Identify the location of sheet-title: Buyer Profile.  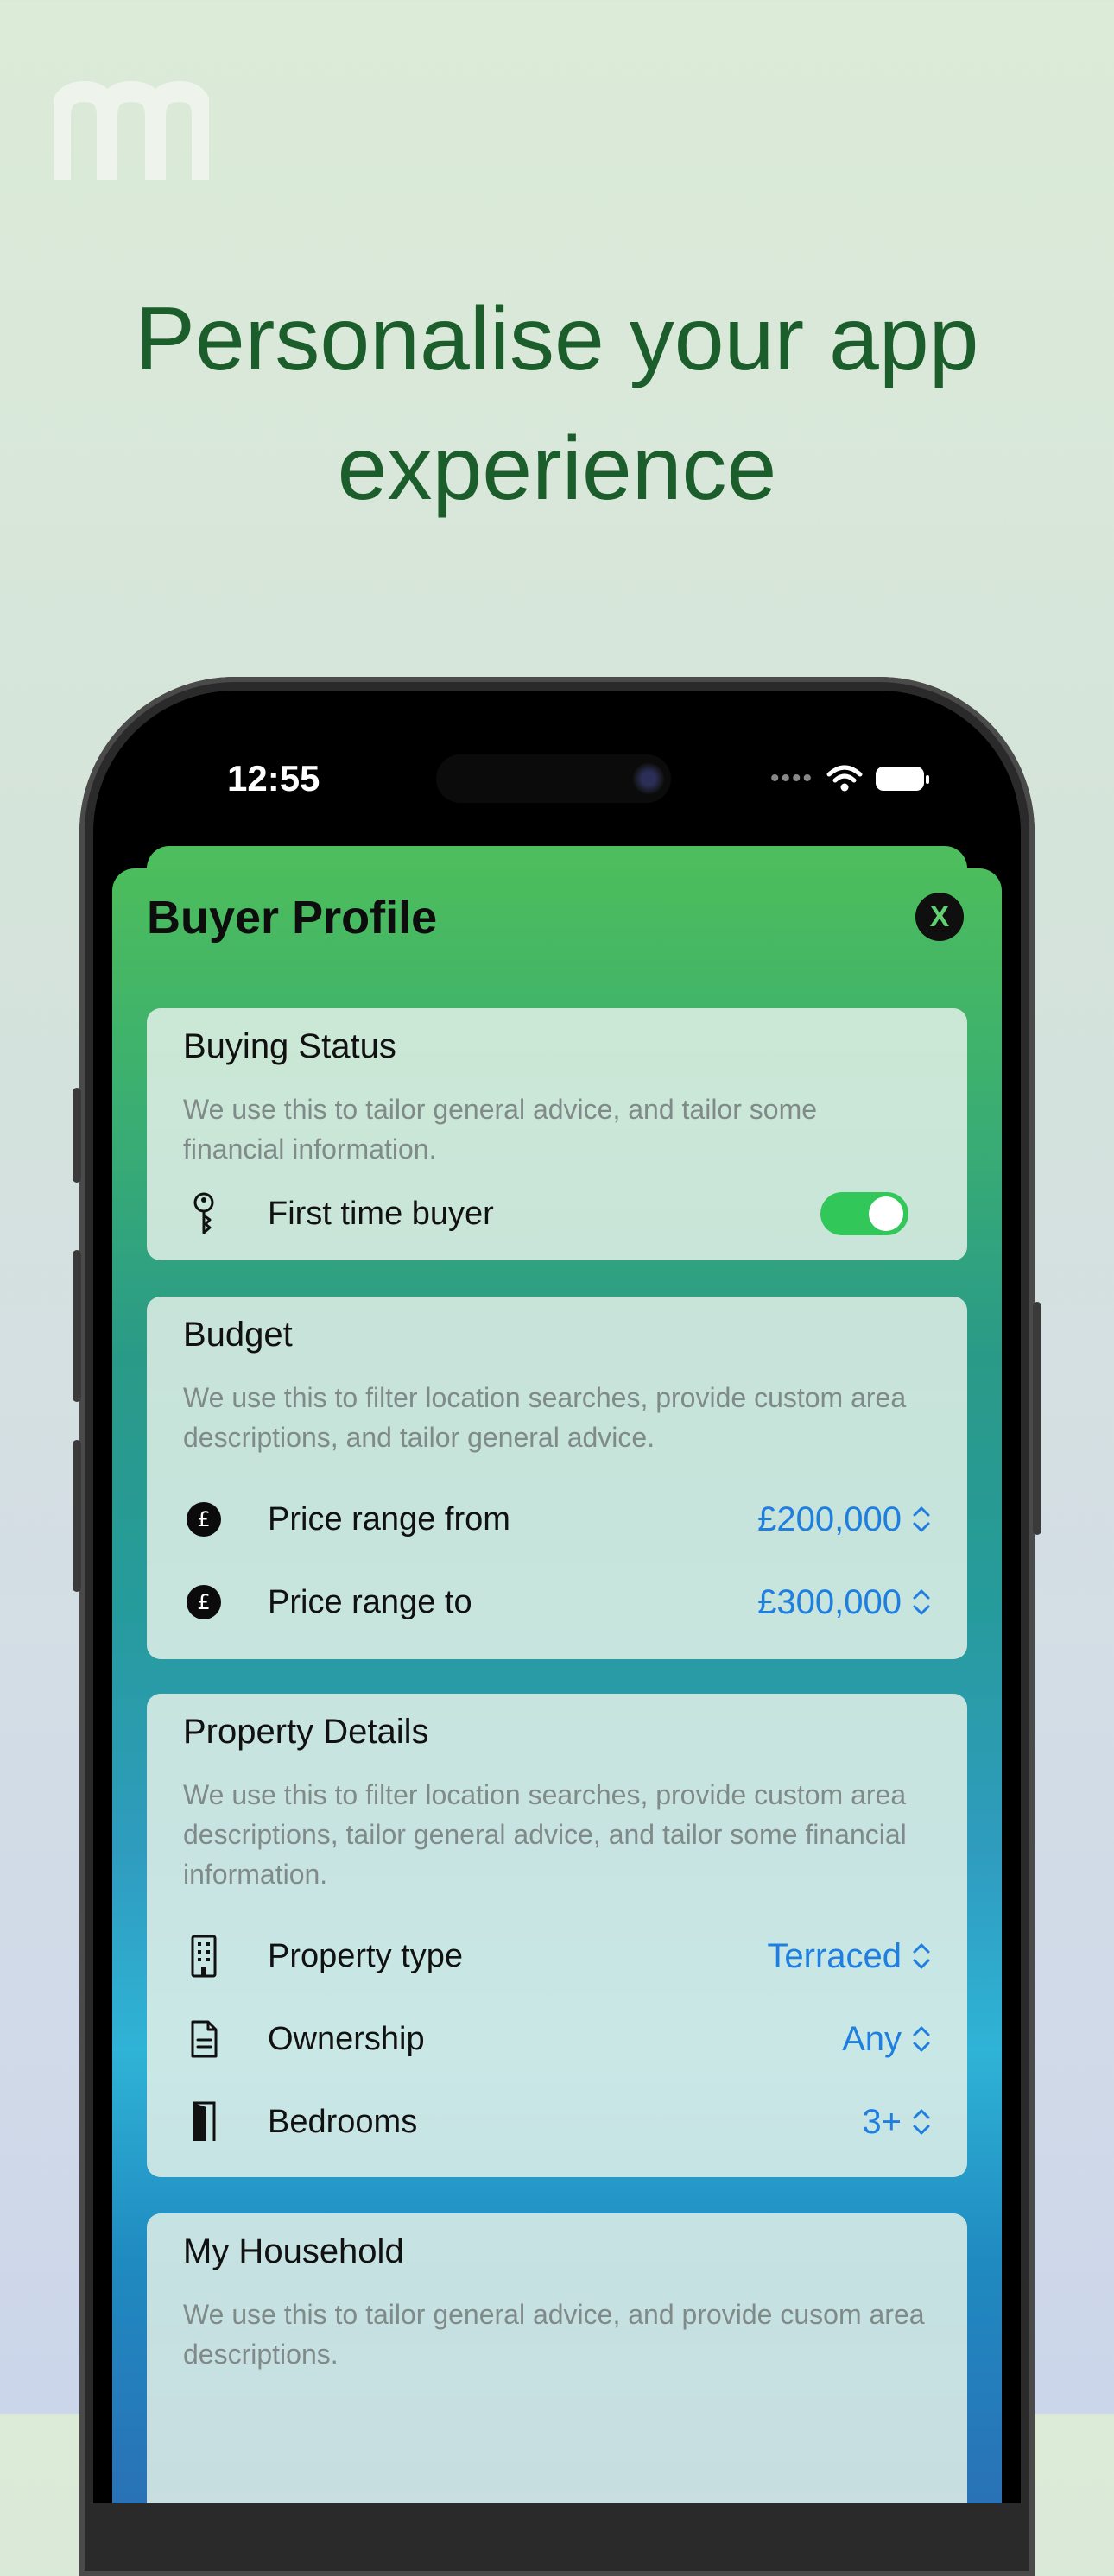
(292, 918).